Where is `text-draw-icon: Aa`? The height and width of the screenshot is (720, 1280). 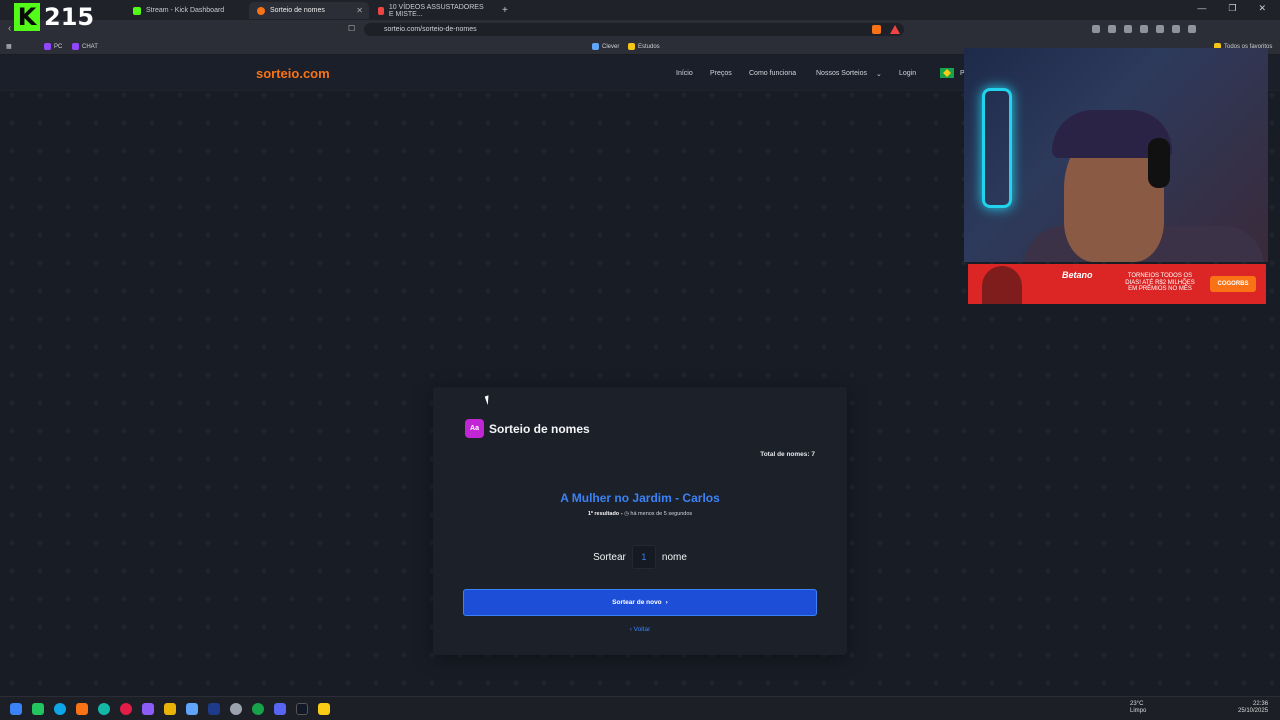 text-draw-icon: Aa is located at coordinates (474, 428).